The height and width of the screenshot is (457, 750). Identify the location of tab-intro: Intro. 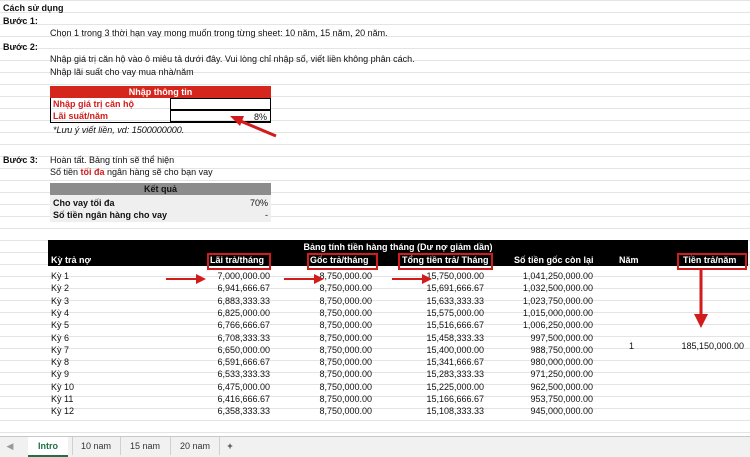
(48, 447).